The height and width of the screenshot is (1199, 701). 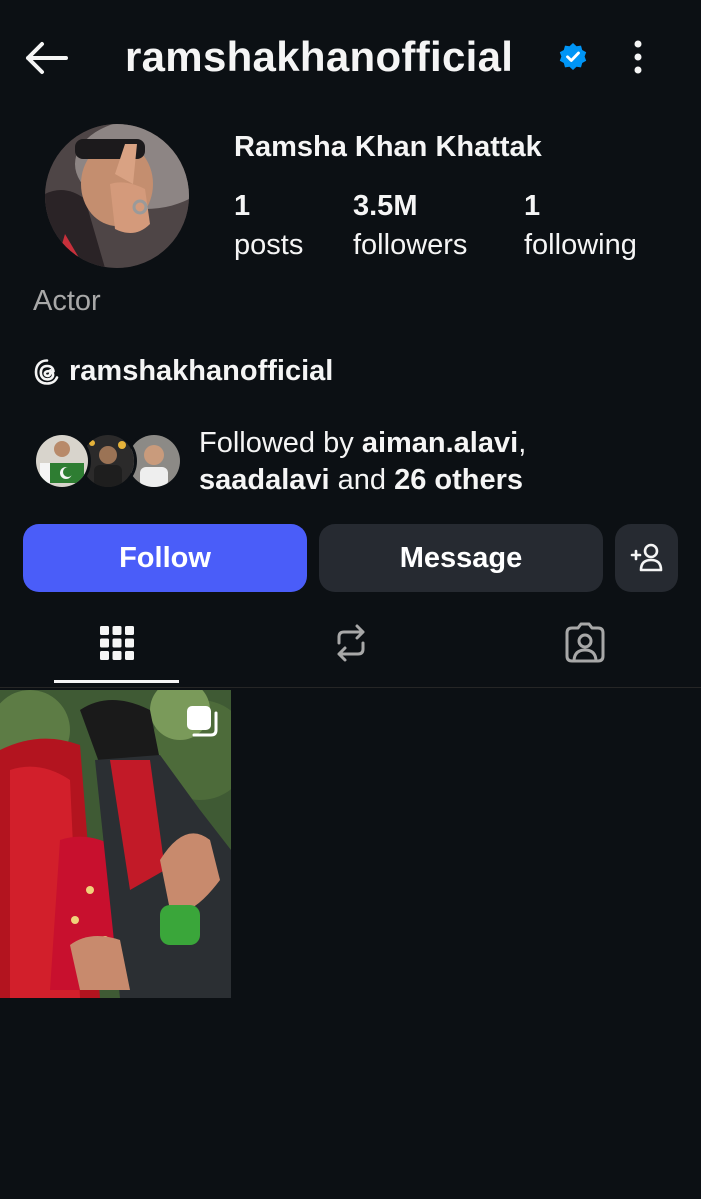 I want to click on active-tab-indicator, so click(x=116, y=681).